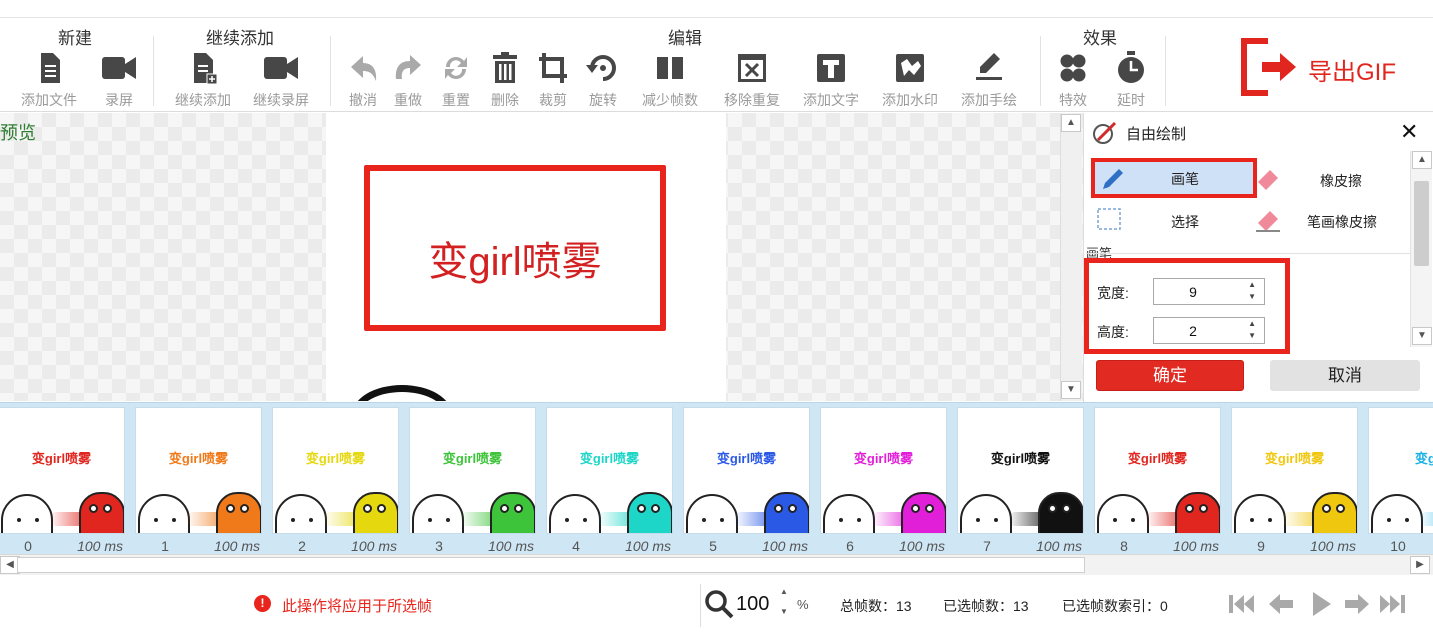 This screenshot has height=633, width=1433. I want to click on canvas-caption: 变girl喷雾, so click(515, 262).